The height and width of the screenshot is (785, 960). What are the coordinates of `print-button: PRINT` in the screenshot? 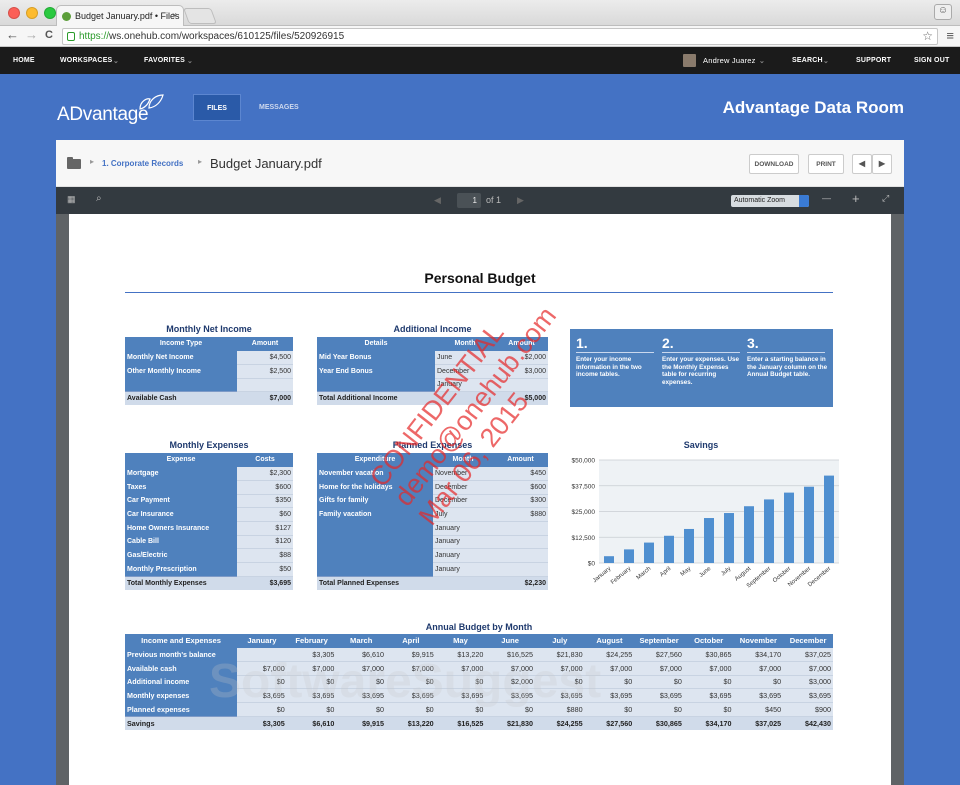 It's located at (826, 164).